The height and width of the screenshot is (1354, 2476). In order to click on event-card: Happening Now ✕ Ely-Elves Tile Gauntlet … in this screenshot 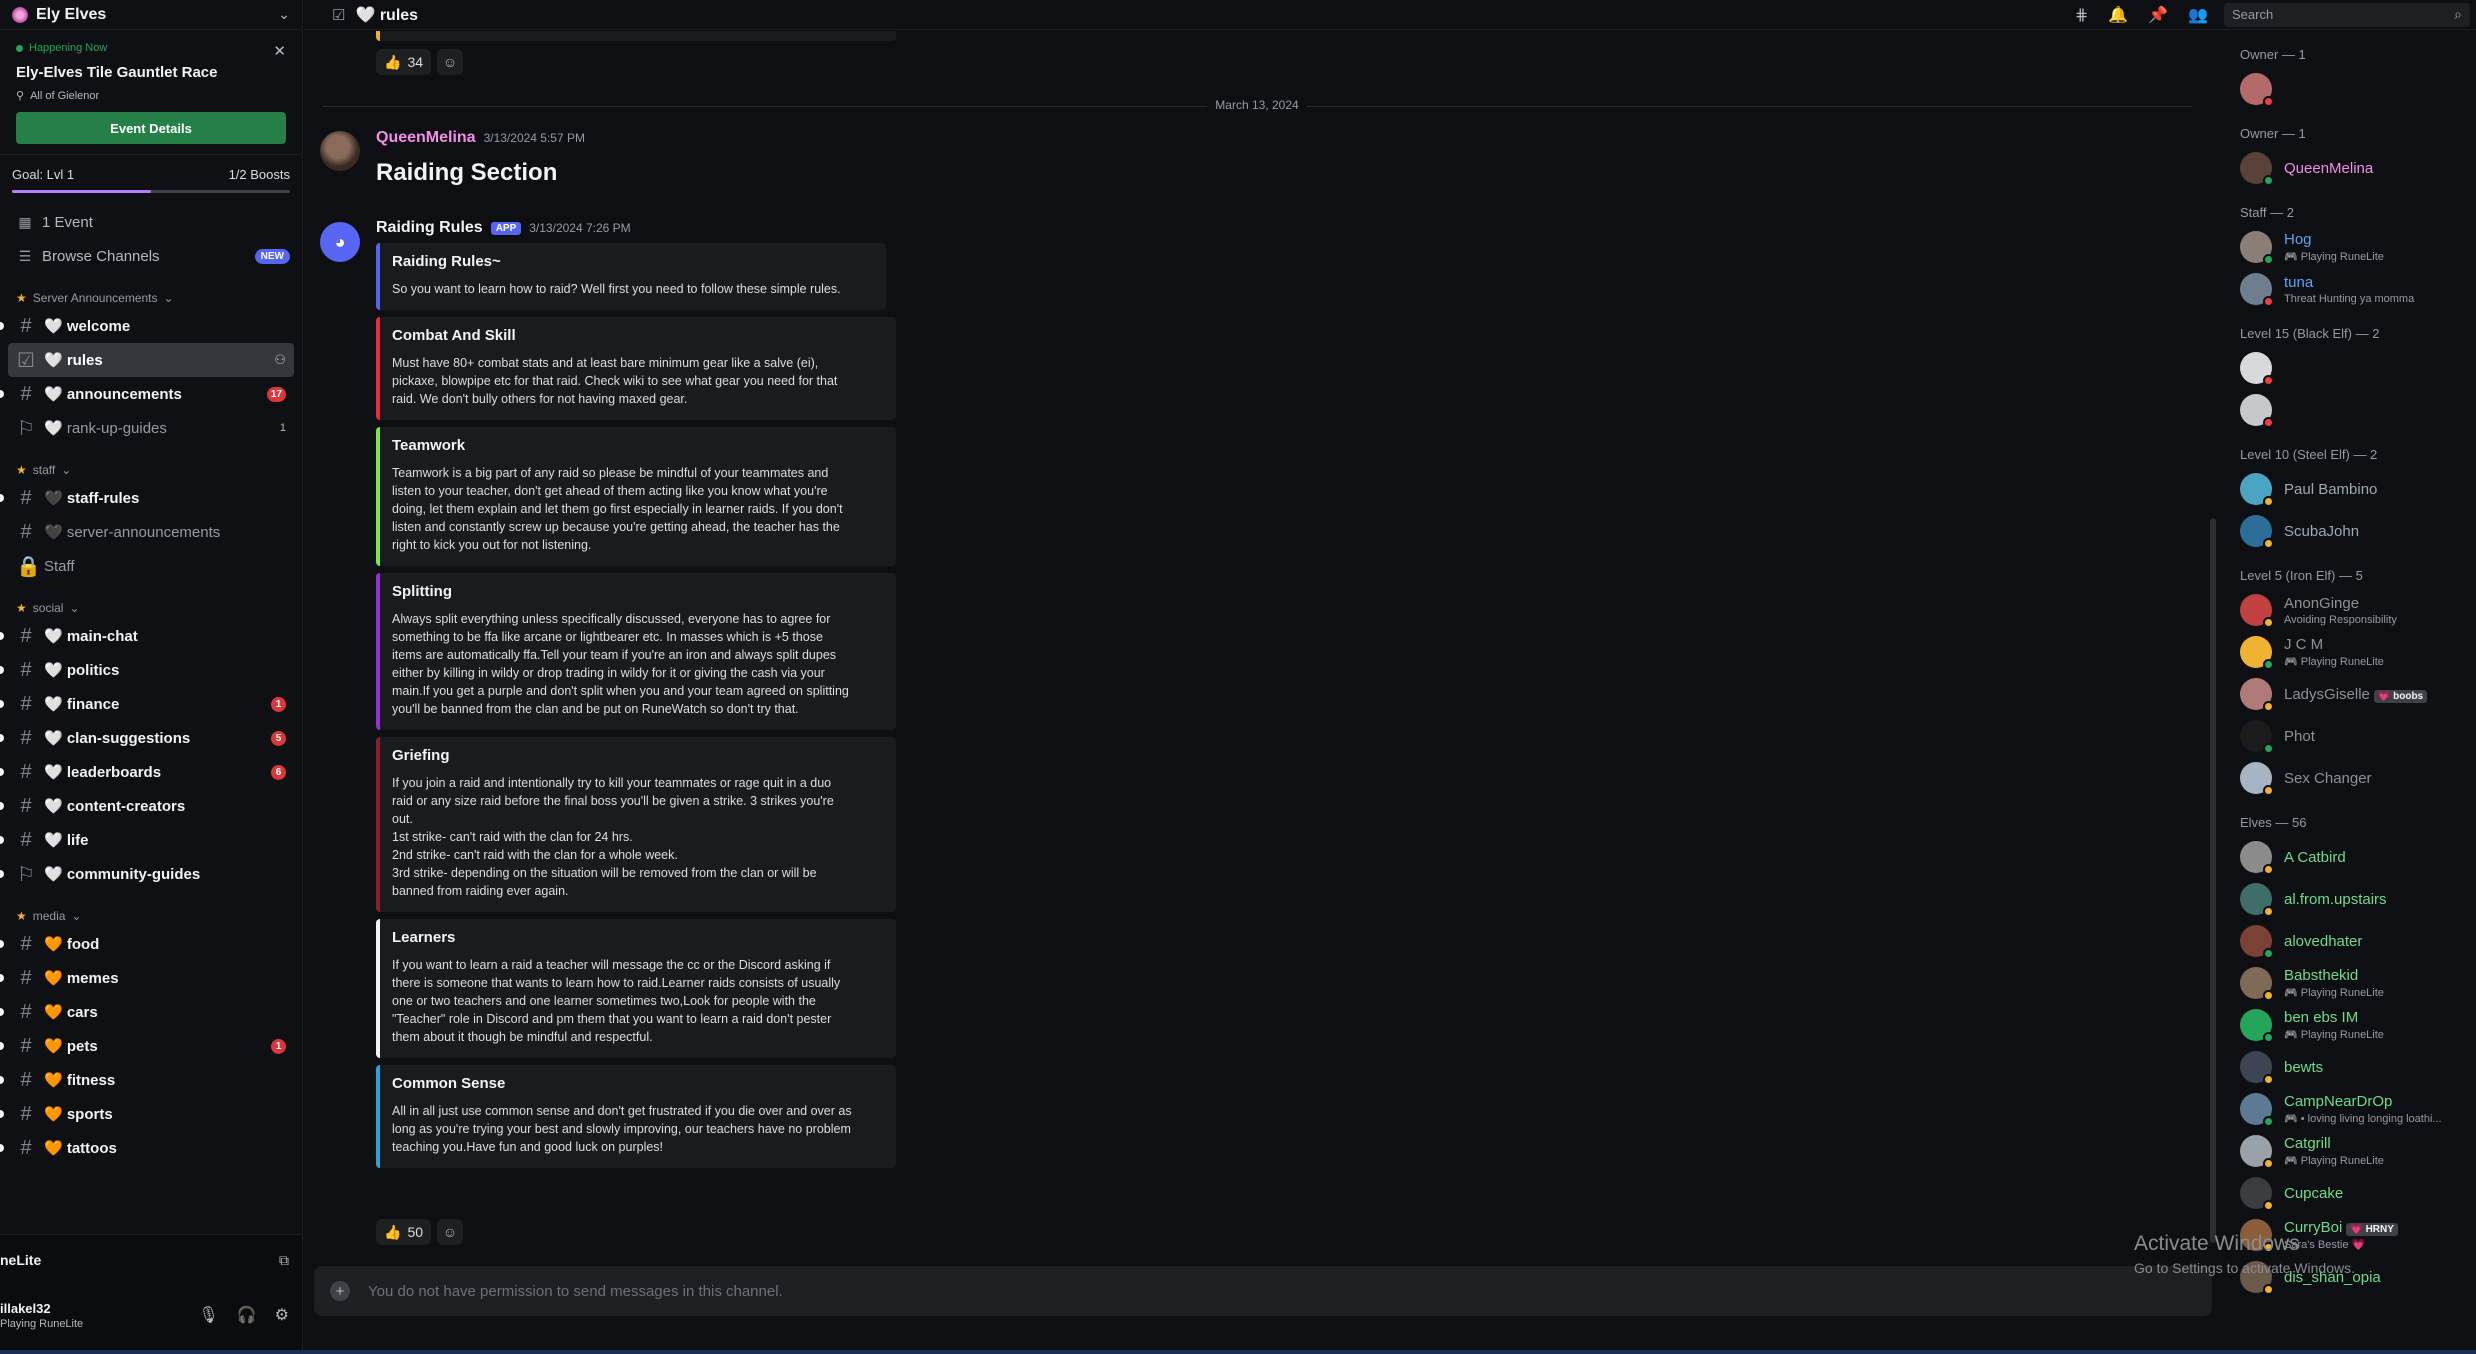, I will do `click(151, 92)`.